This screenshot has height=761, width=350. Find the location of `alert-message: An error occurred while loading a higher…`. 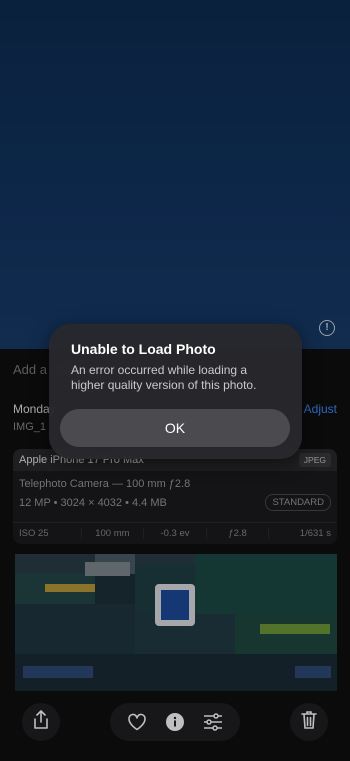

alert-message: An error occurred while loading a higher… is located at coordinates (164, 377).